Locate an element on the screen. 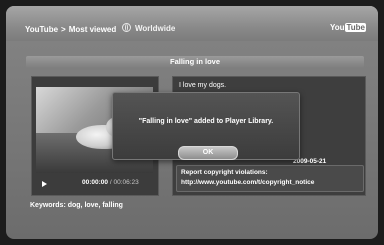  breadcrumb: YouTube > Most viewed is located at coordinates (70, 29).